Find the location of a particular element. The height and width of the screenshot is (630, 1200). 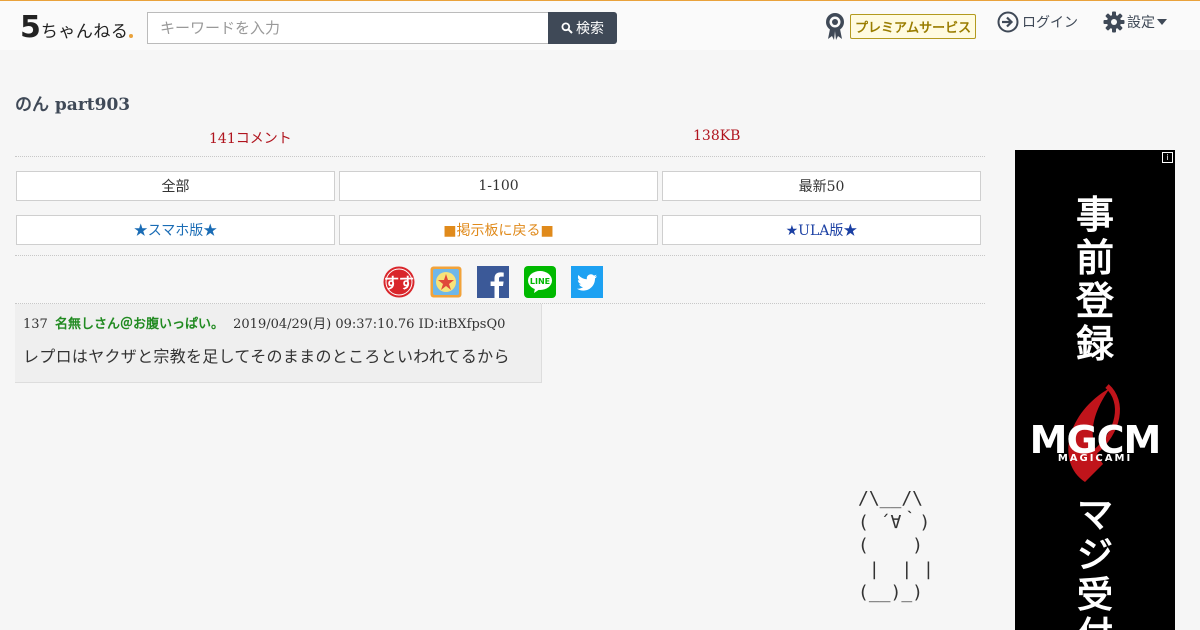

login-label: ログイン is located at coordinates (1050, 23).